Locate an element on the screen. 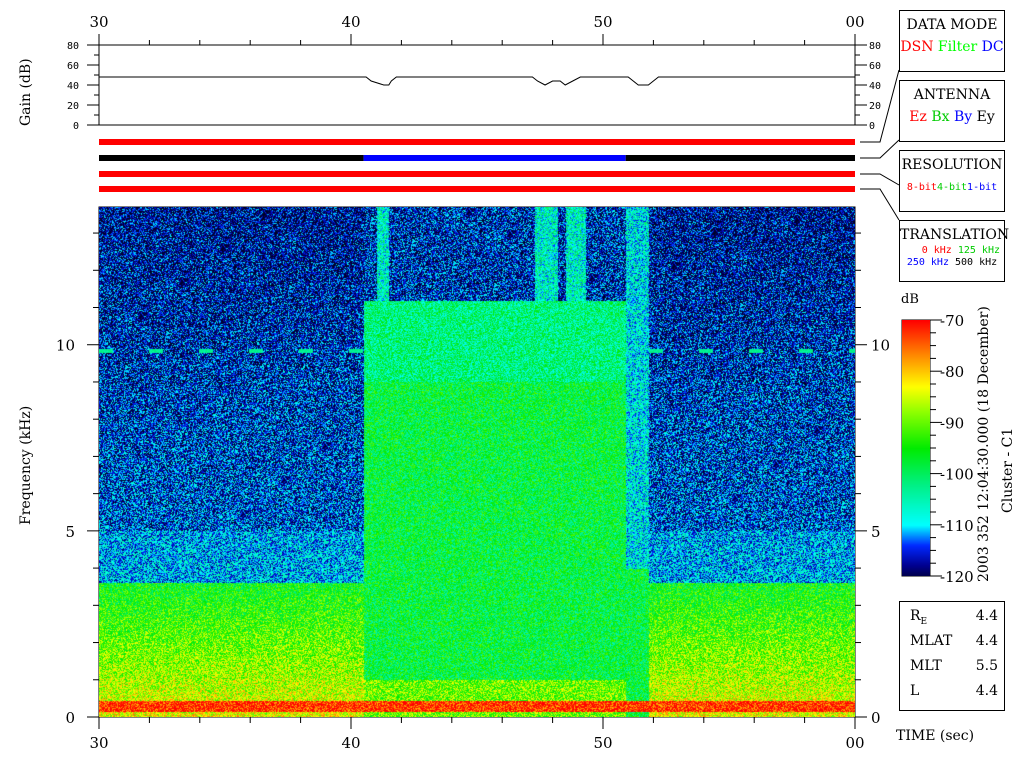 The width and height of the screenshot is (1024, 768). data-mode-title: DATA MODE is located at coordinates (952, 25).